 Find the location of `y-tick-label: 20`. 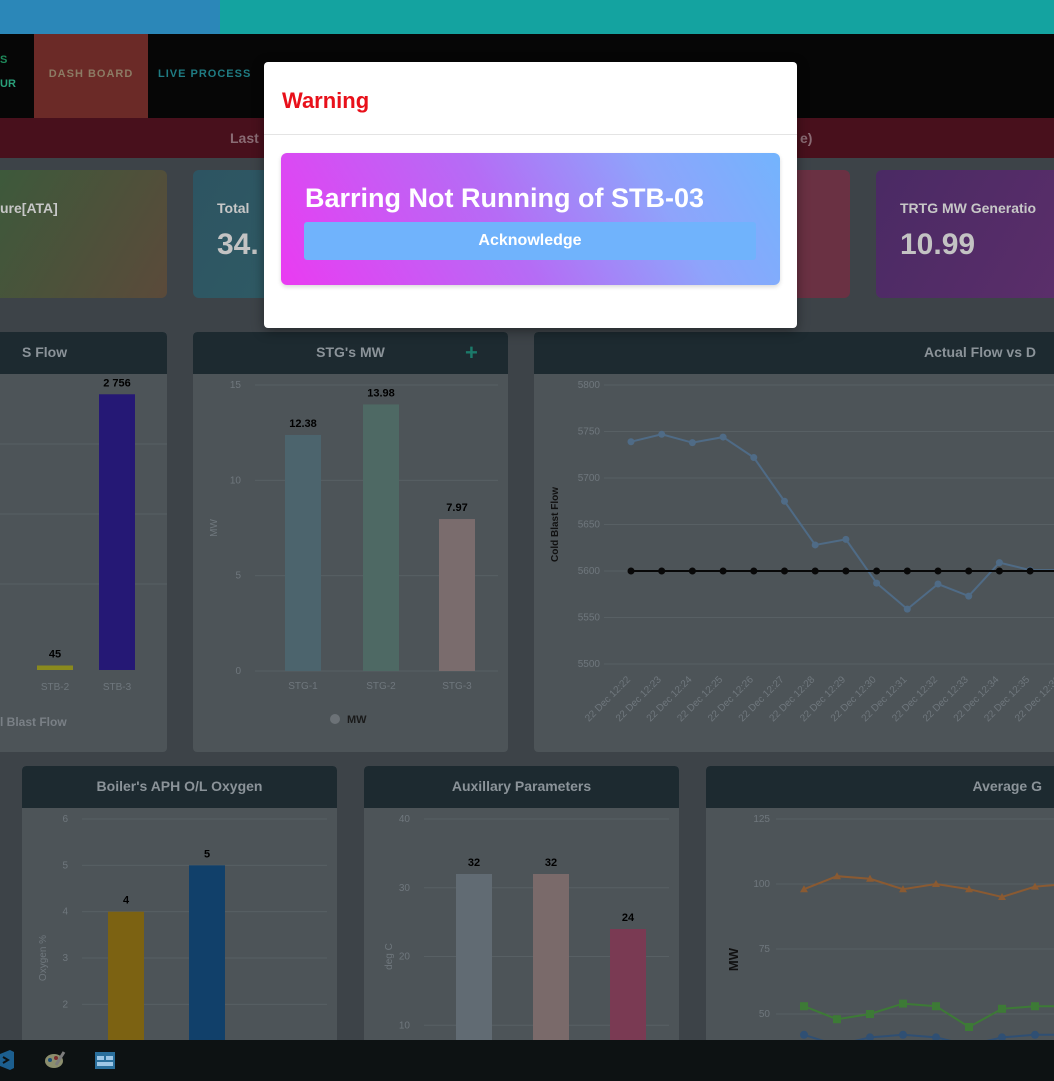

y-tick-label: 20 is located at coordinates (405, 957).